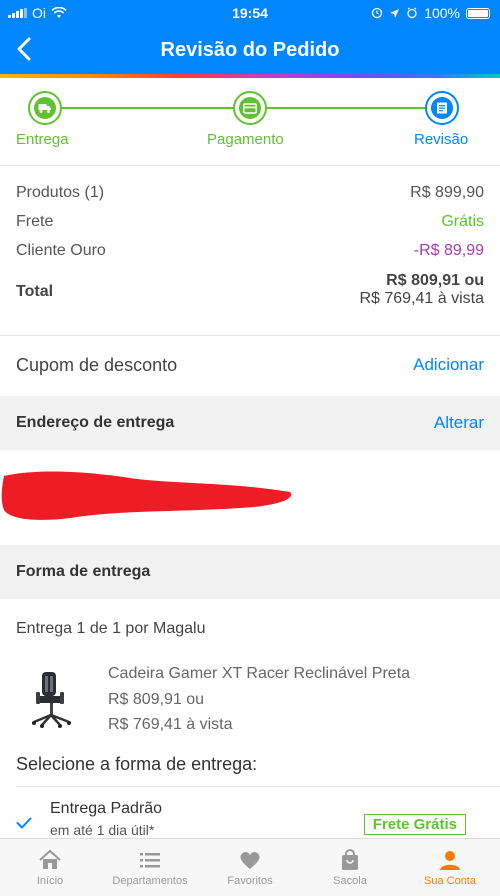  What do you see at coordinates (459, 423) in the screenshot?
I see `change-address-link: Alterar` at bounding box center [459, 423].